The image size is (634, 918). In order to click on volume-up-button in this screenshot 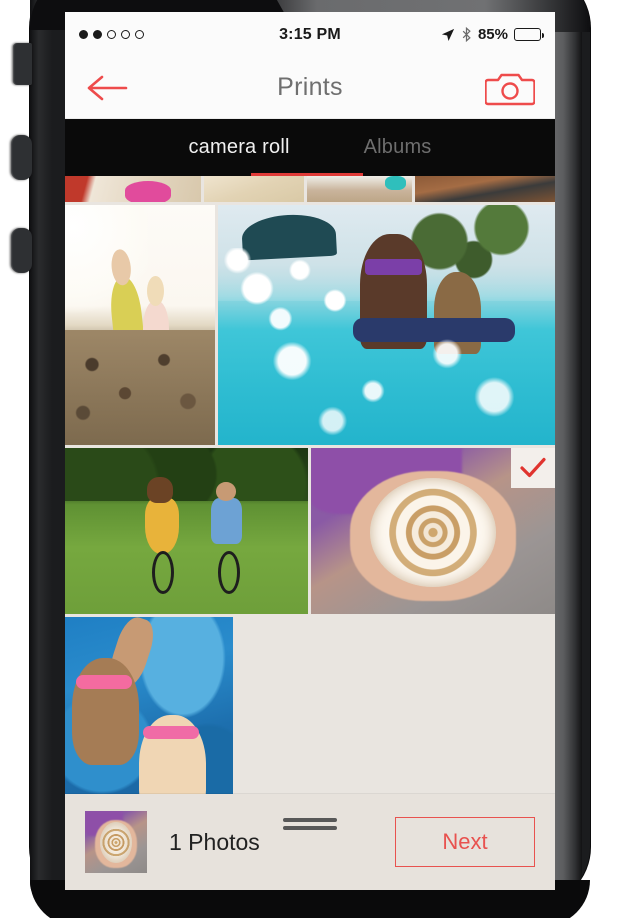, I will do `click(21, 157)`.